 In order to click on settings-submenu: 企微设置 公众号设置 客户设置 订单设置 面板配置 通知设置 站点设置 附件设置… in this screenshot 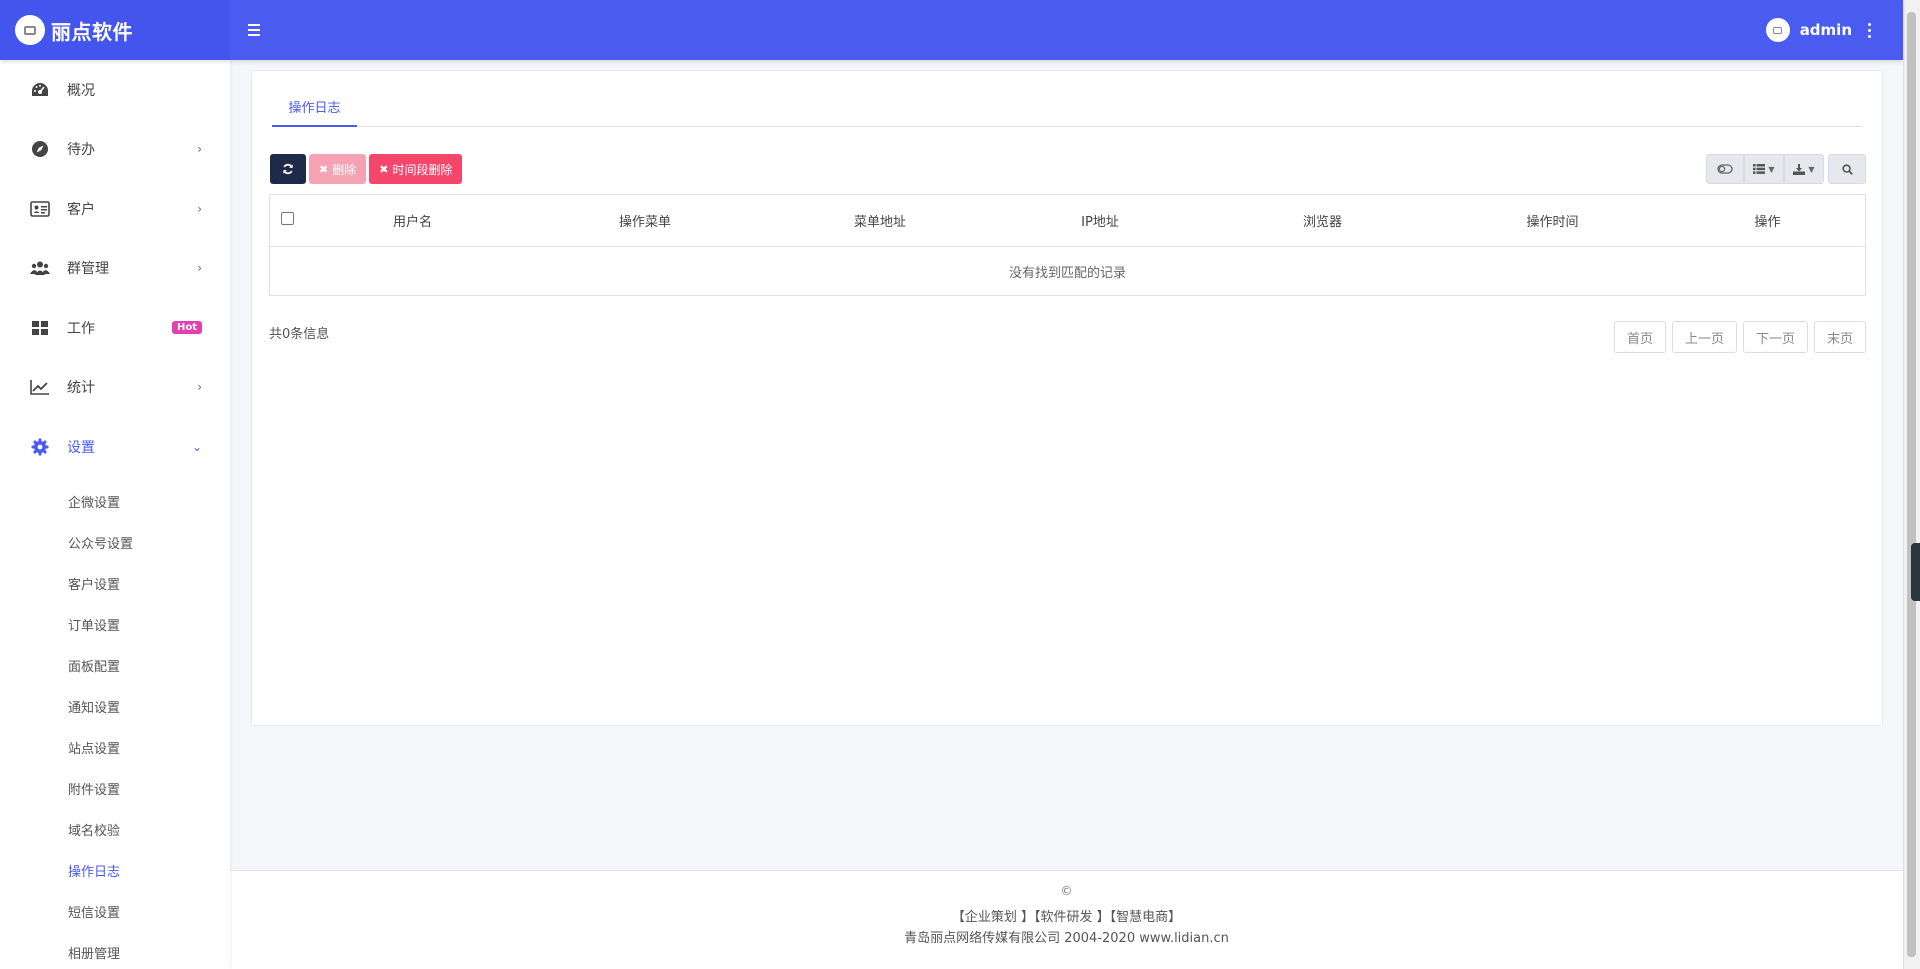, I will do `click(115, 723)`.